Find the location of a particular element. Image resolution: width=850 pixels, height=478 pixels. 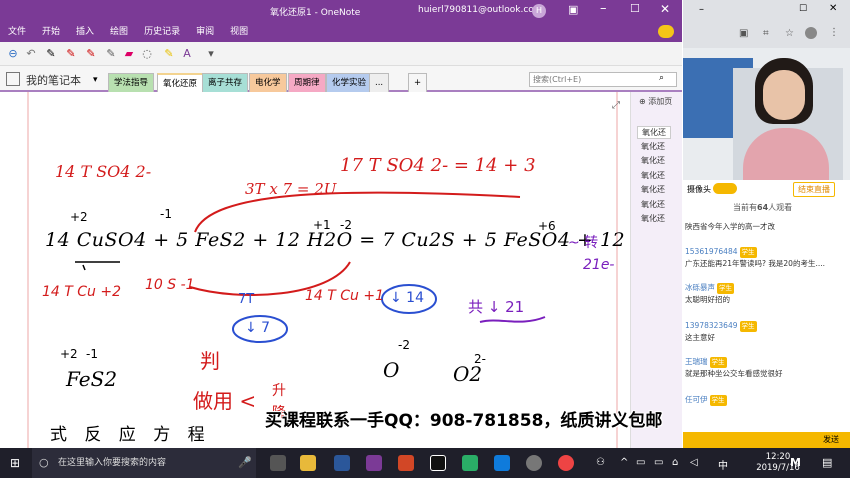

notebook-name: 我的笔记本 is located at coordinates (53, 80).